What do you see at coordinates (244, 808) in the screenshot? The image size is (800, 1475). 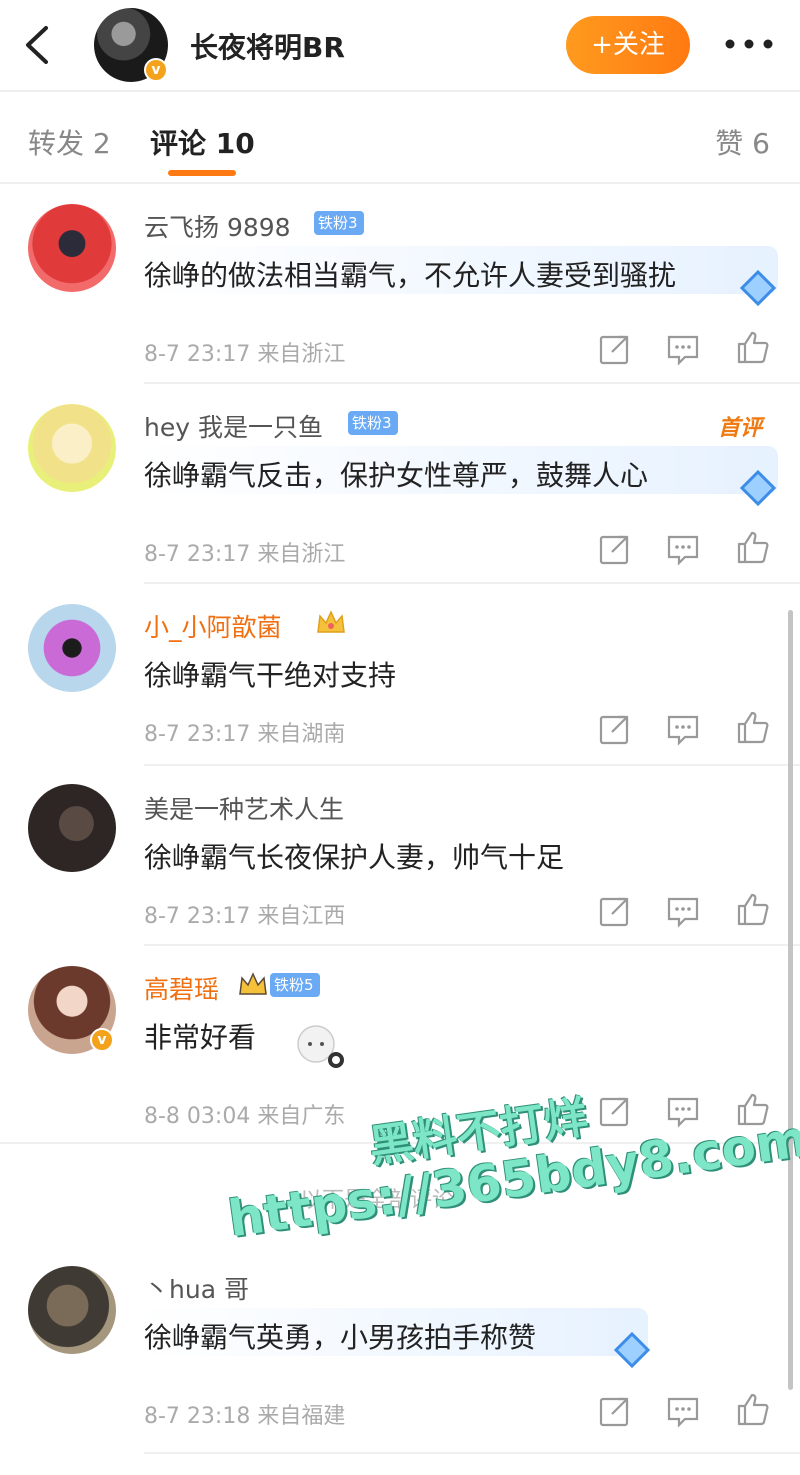 I see `commenter-name: 美是一种艺术人生` at bounding box center [244, 808].